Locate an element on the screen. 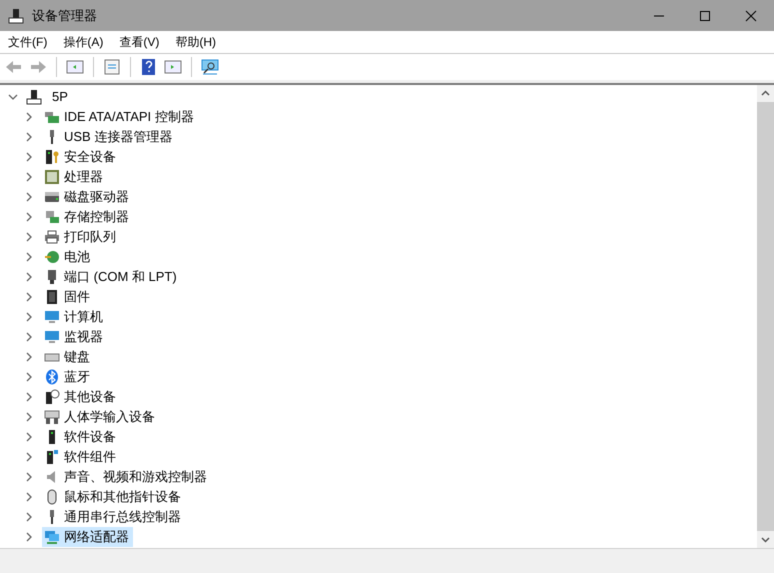 The height and width of the screenshot is (573, 774). tree-item: 鼠标和其他指针设备 is located at coordinates (113, 497).